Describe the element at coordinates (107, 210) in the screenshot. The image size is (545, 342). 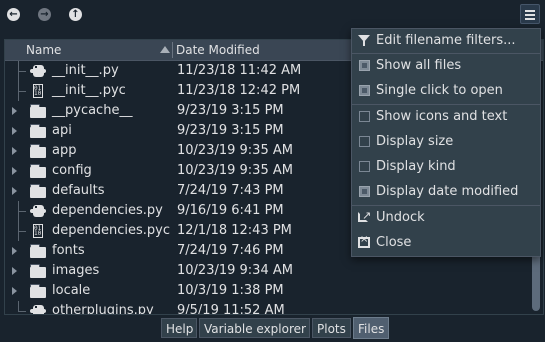
I see `file-name: dependencies.py` at that location.